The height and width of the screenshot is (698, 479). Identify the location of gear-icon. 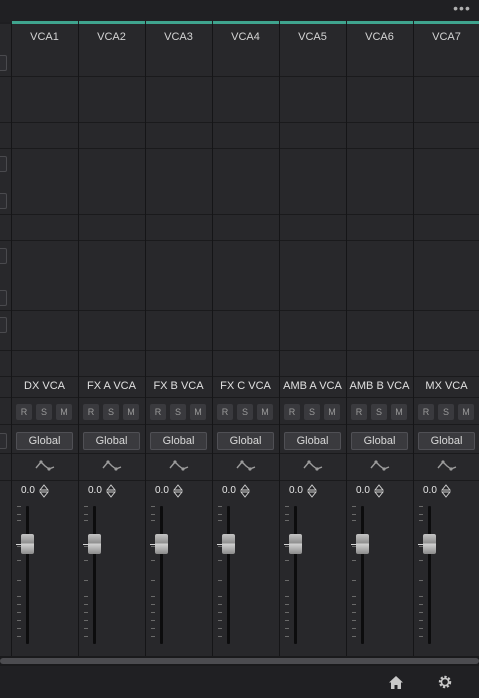
(445, 682).